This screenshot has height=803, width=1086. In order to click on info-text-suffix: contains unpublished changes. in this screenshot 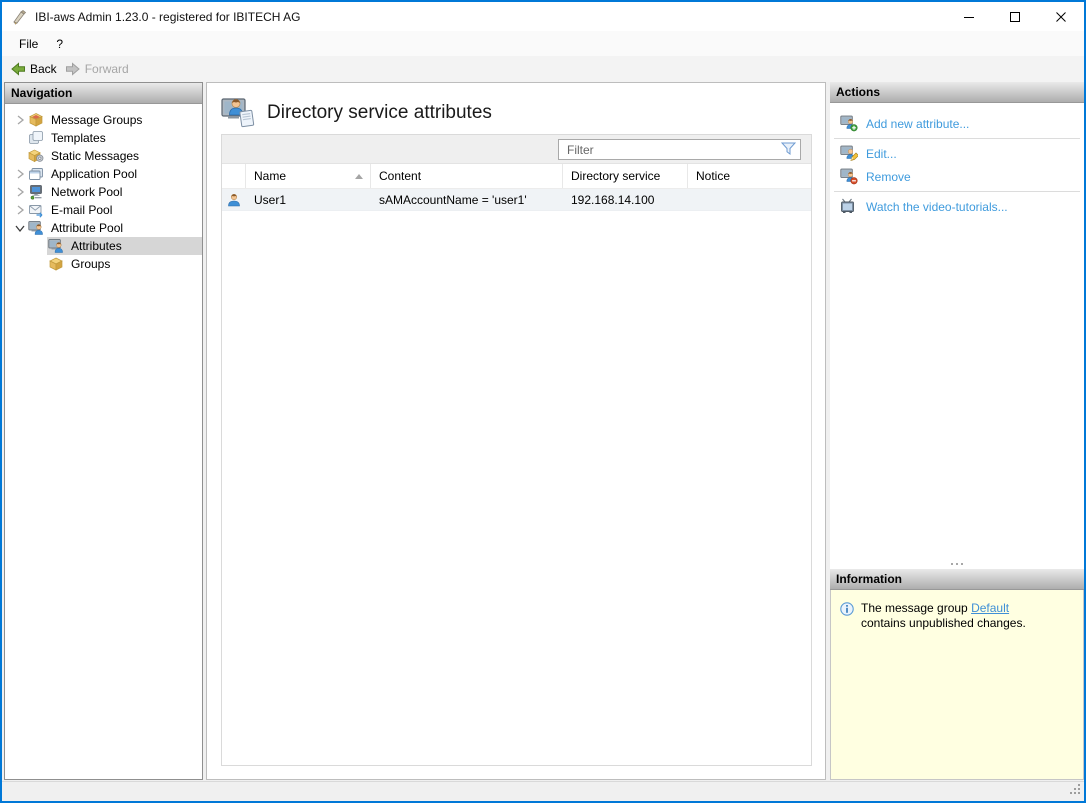, I will do `click(943, 623)`.